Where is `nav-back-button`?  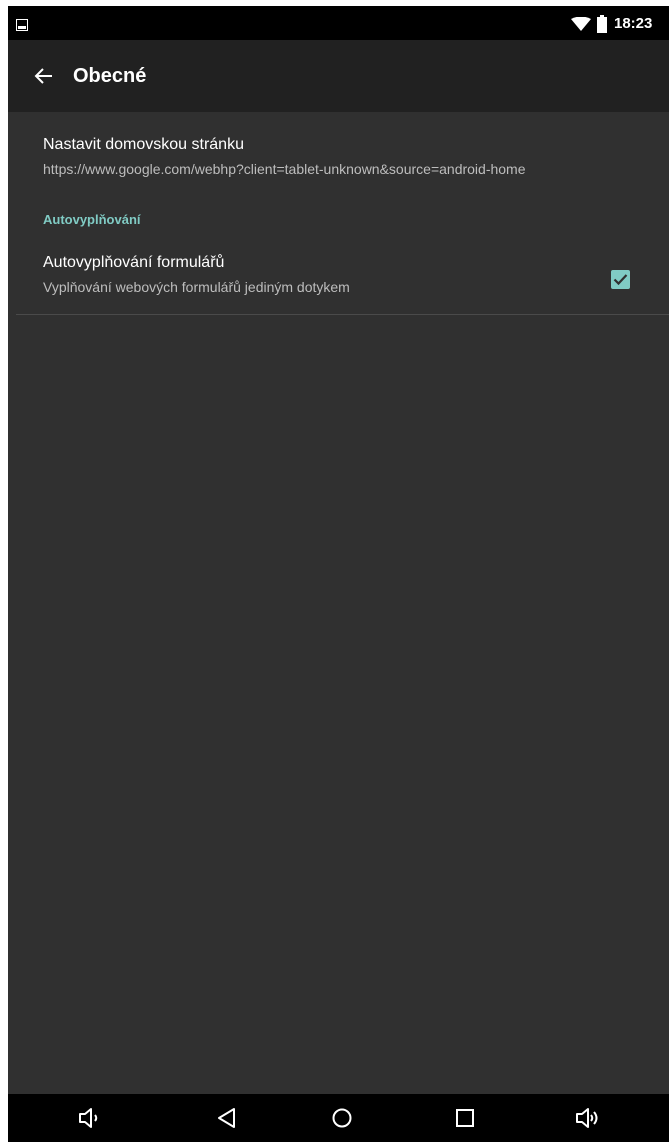
nav-back-button is located at coordinates (227, 1118).